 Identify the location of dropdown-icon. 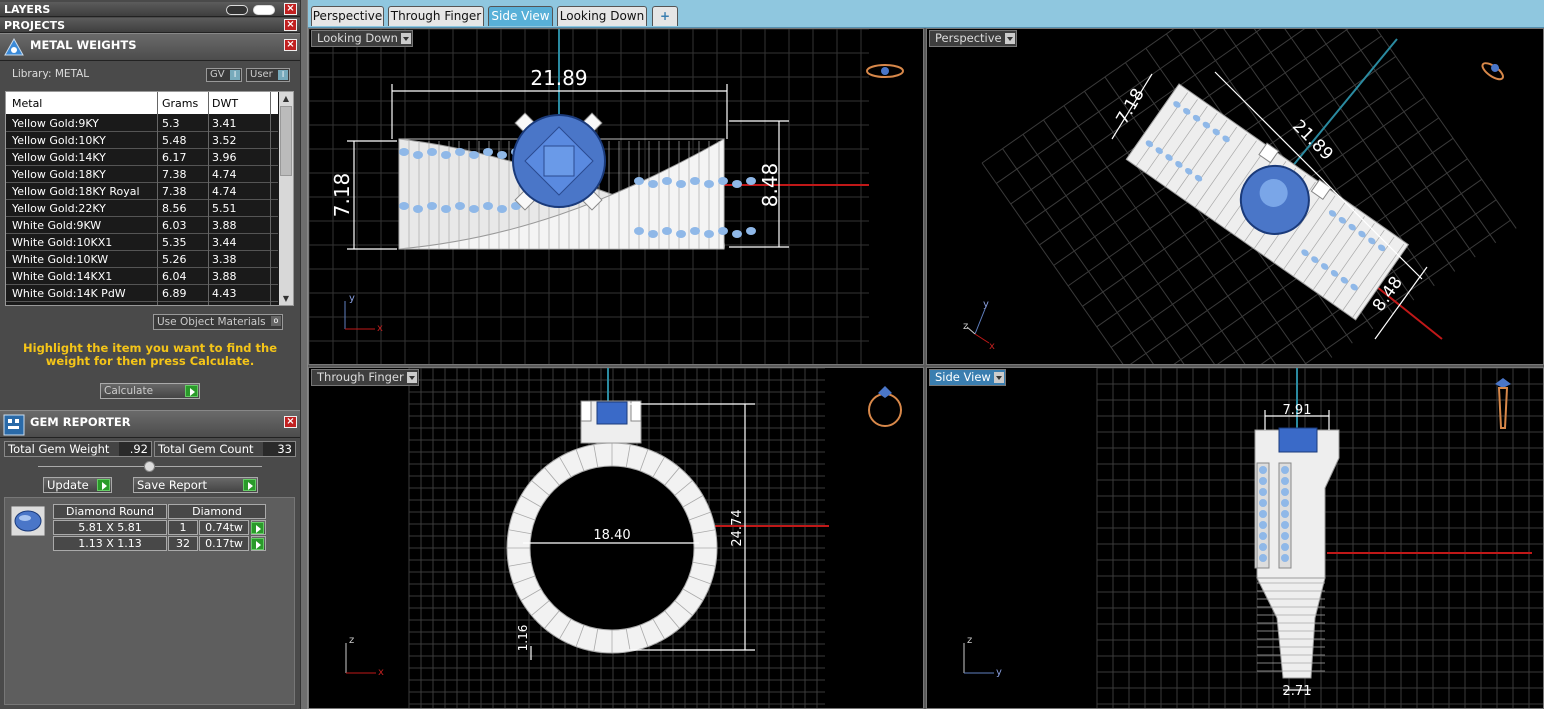
(405, 38).